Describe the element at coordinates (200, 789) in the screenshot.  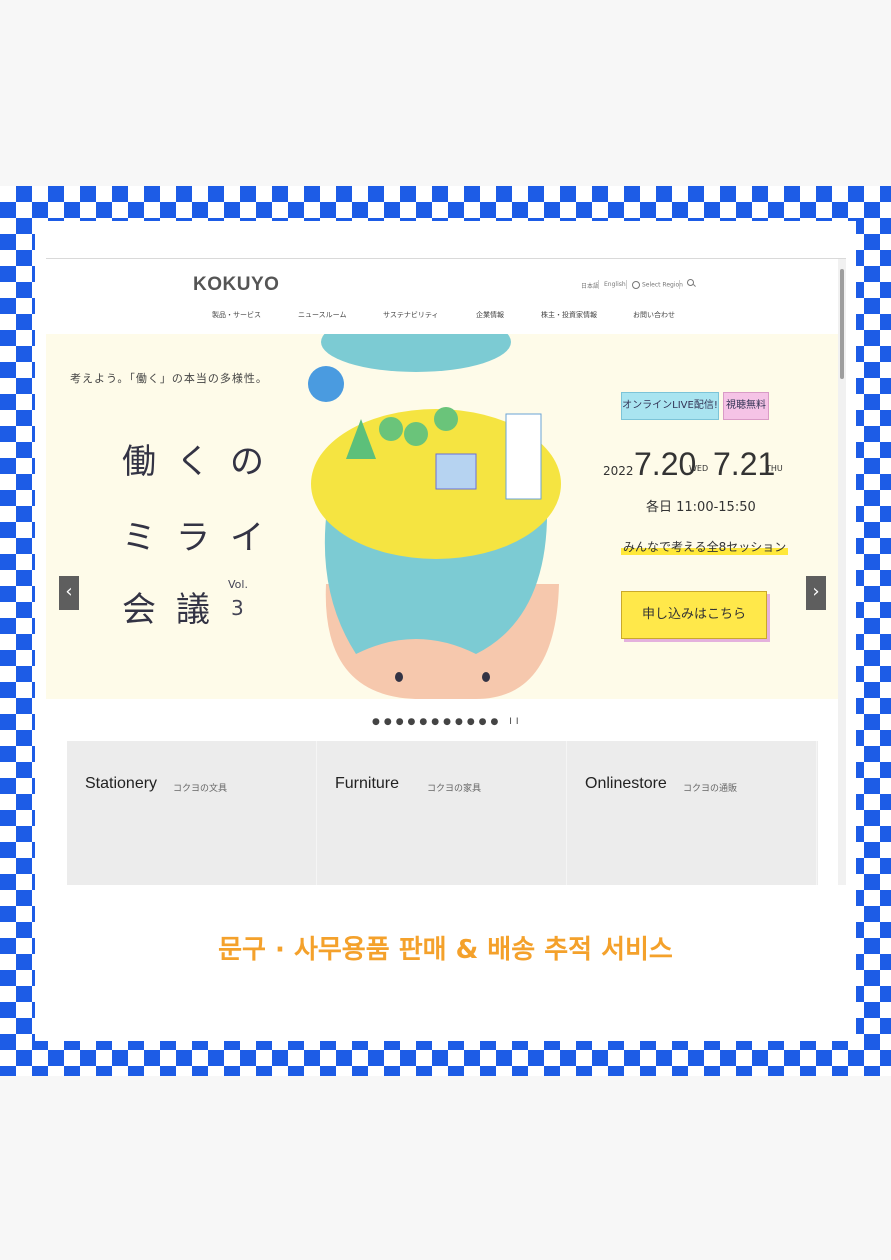
I see `card-subtitle: コクヨの文具` at that location.